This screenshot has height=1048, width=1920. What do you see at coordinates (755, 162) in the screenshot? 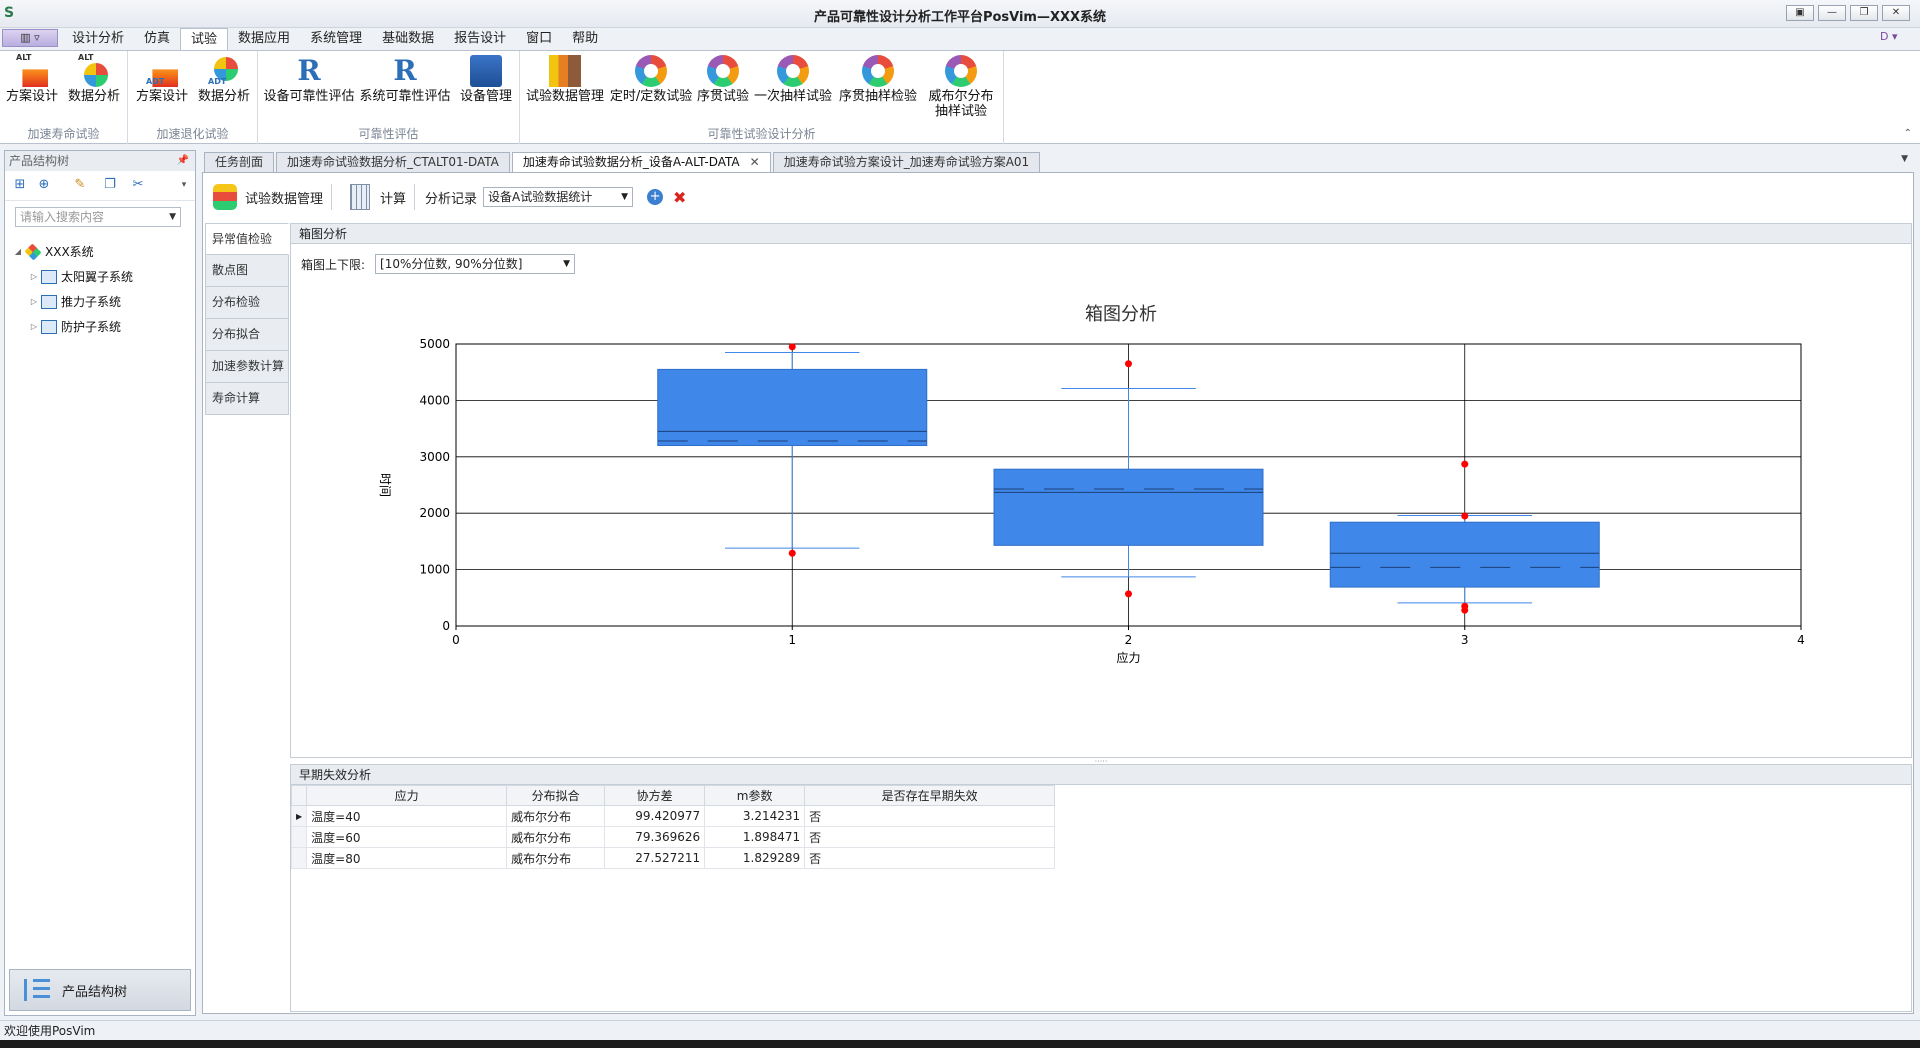
I see `close-tab-icon: ✕` at bounding box center [755, 162].